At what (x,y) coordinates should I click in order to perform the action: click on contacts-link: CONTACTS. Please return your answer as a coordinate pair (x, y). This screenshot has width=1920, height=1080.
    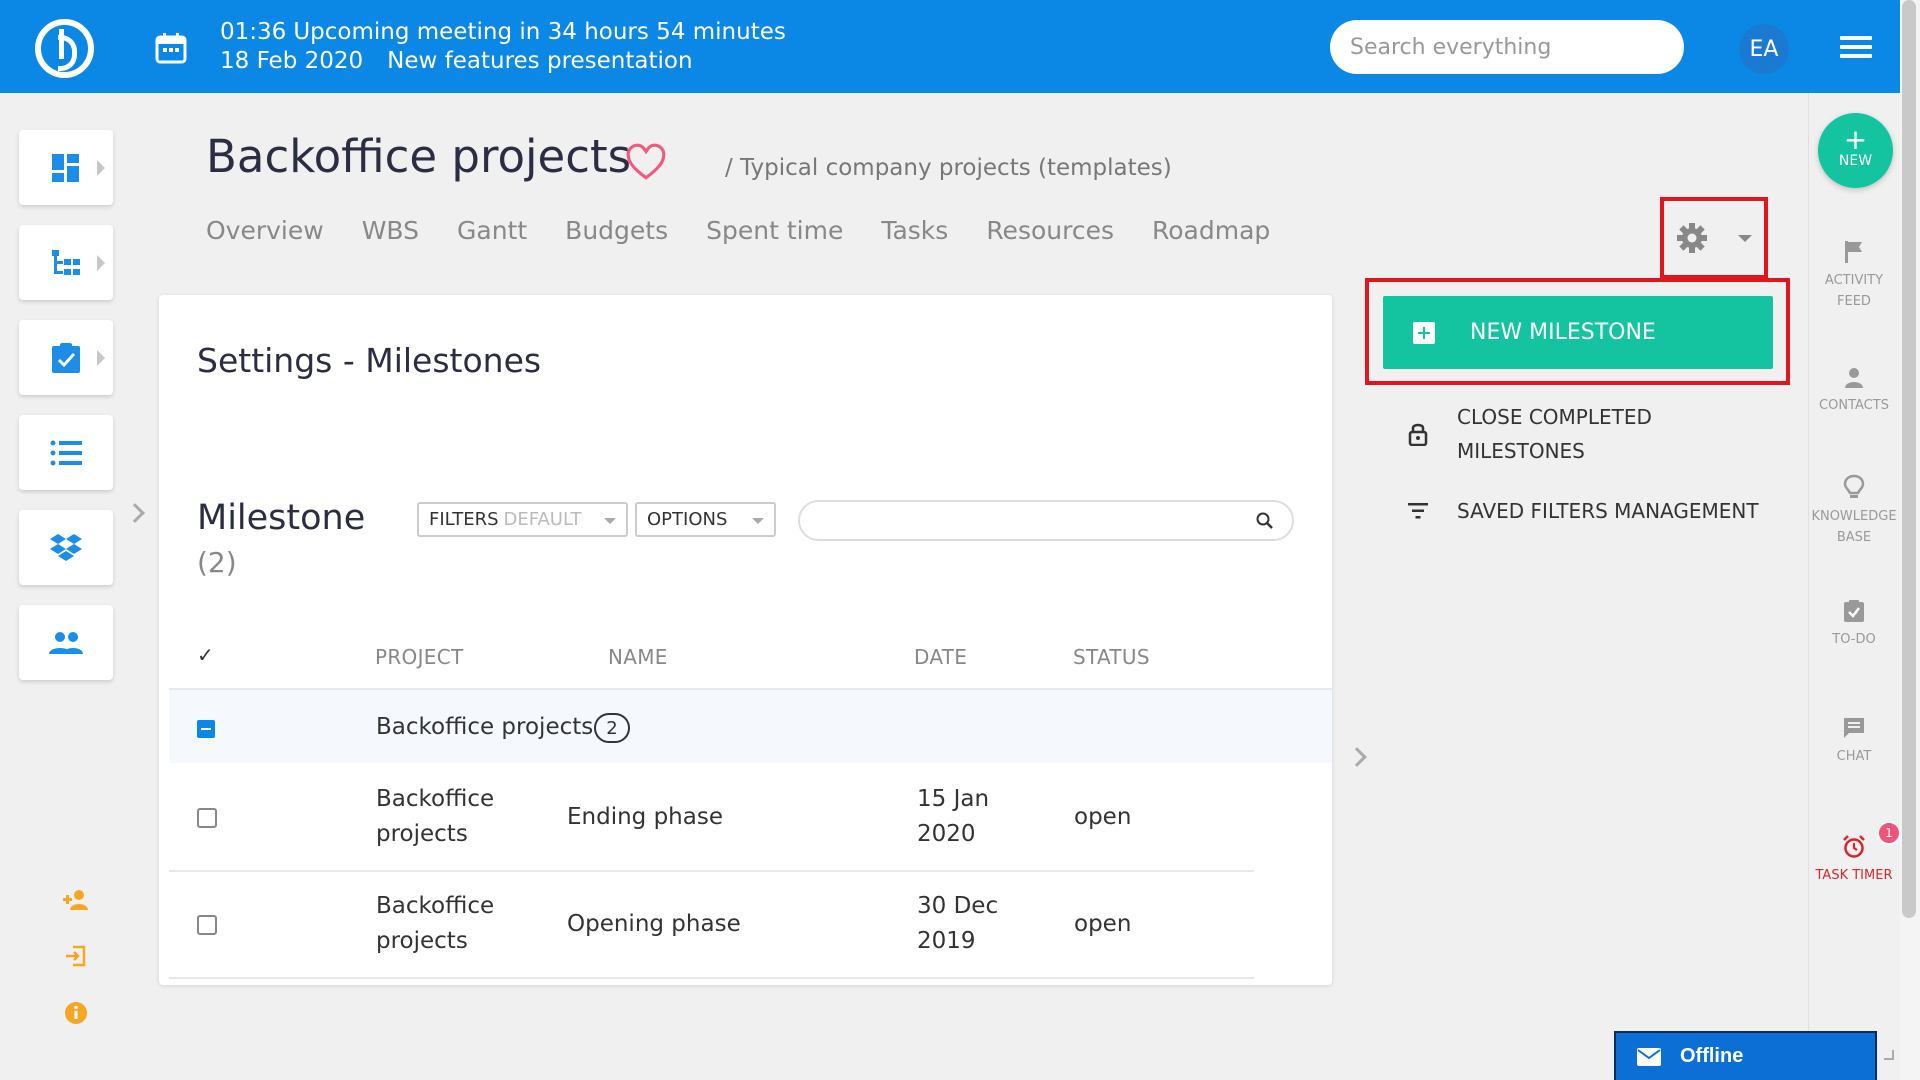
    Looking at the image, I should click on (1854, 391).